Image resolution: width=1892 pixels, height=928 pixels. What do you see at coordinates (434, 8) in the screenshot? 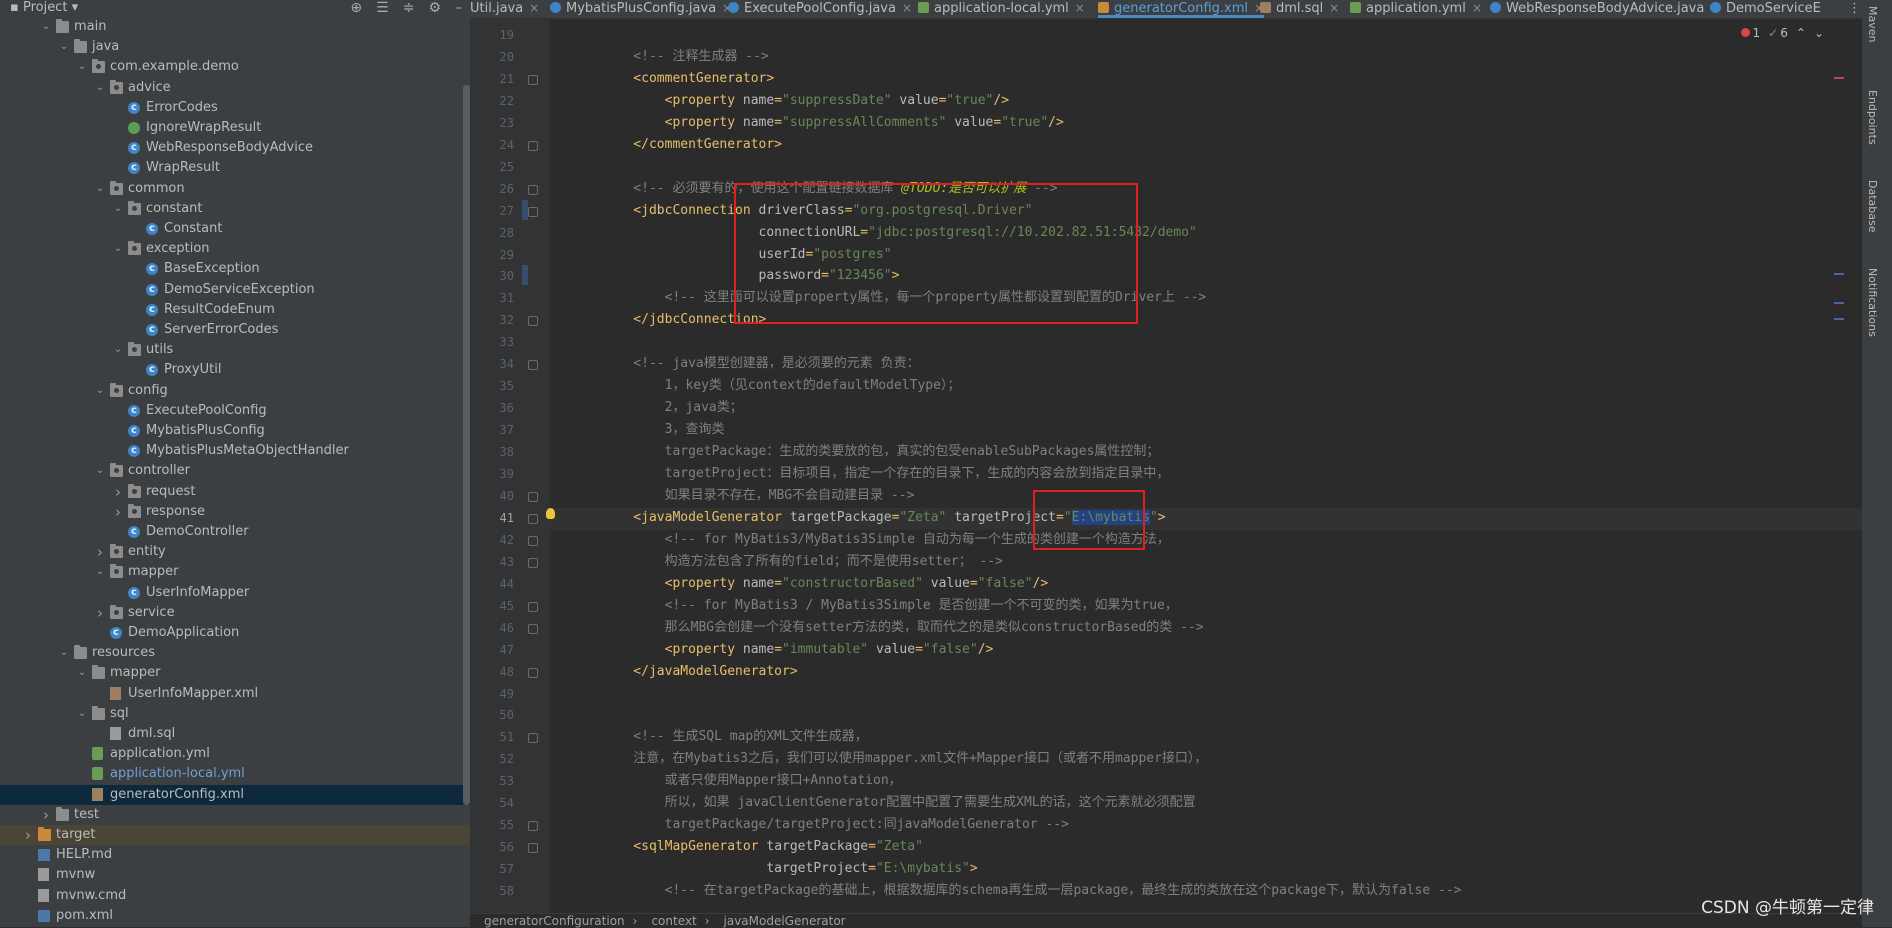
I see `gear-icon: ⚙` at bounding box center [434, 8].